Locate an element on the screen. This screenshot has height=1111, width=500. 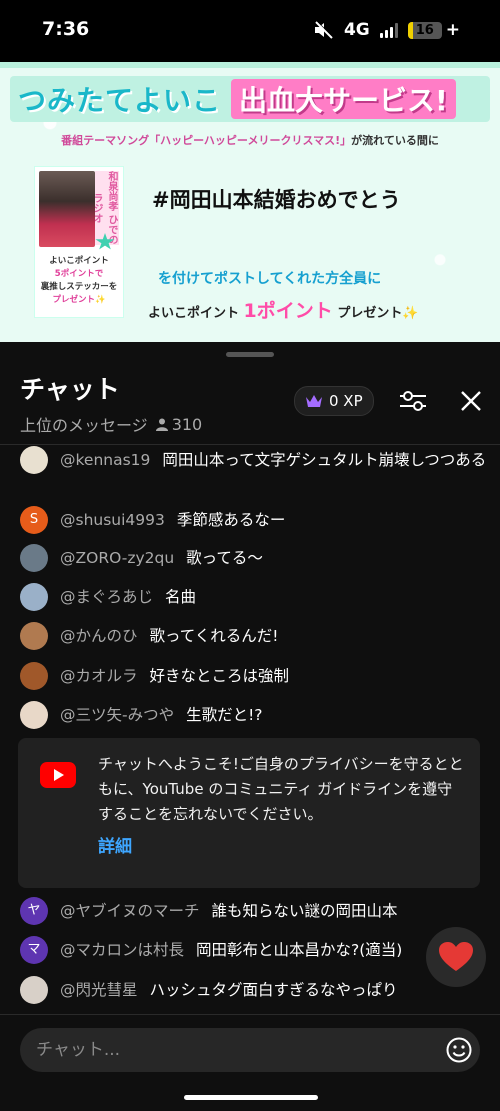
chat-mode-row: 上位のメッセージ 310 is located at coordinates (111, 424).